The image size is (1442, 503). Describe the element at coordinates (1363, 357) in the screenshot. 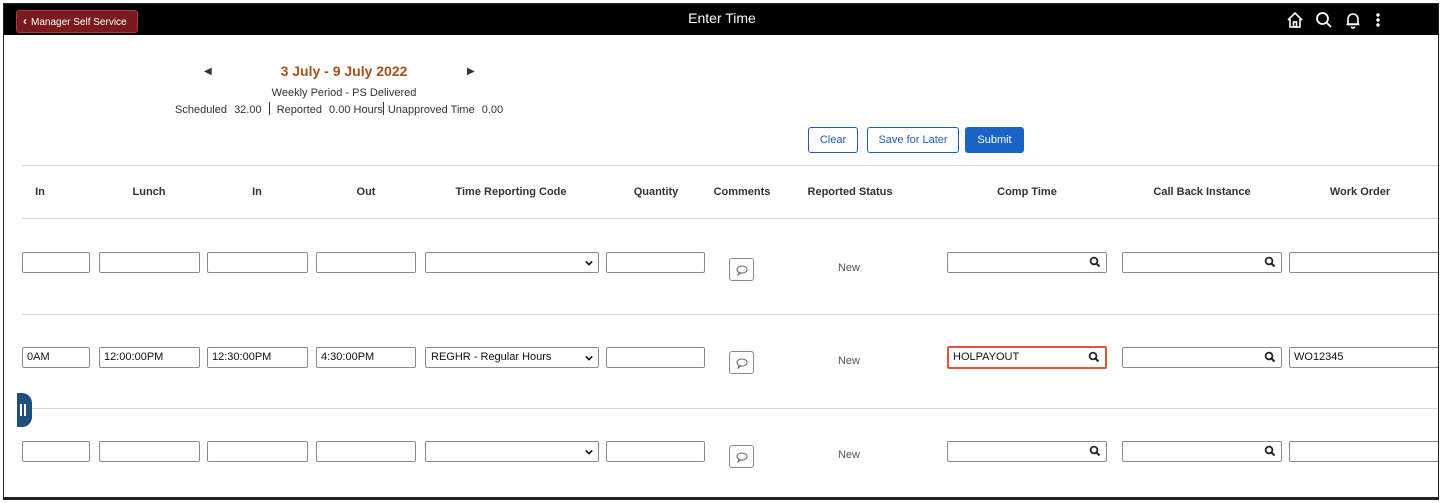

I see `work-order-input: WO12345` at that location.